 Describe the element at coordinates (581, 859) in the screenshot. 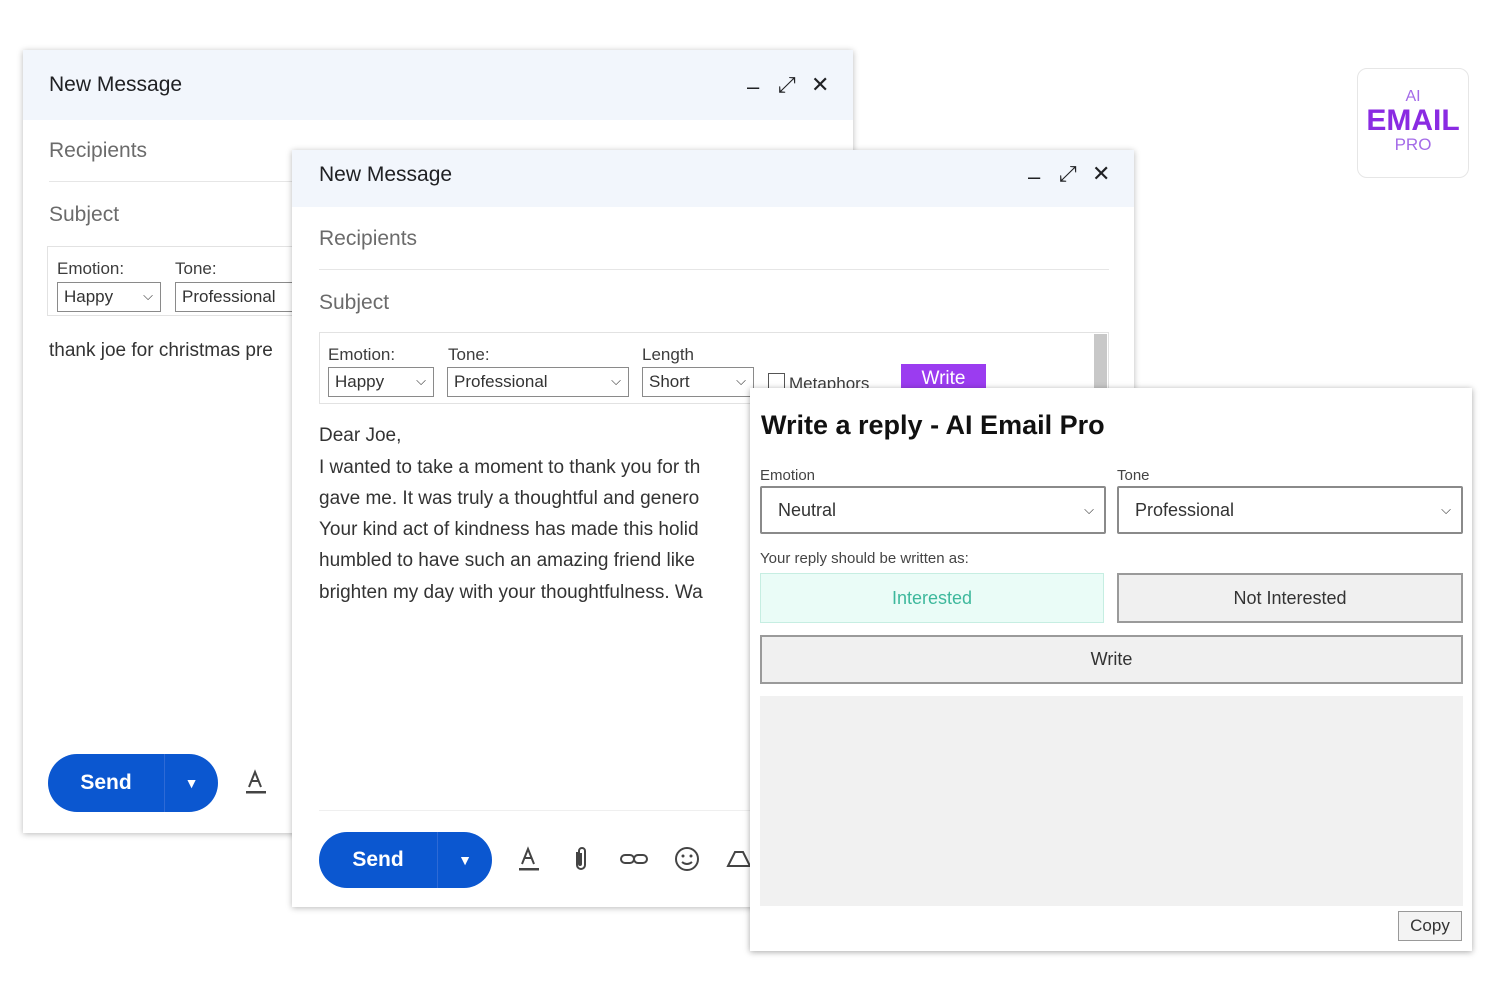

I see `attach-icon` at that location.